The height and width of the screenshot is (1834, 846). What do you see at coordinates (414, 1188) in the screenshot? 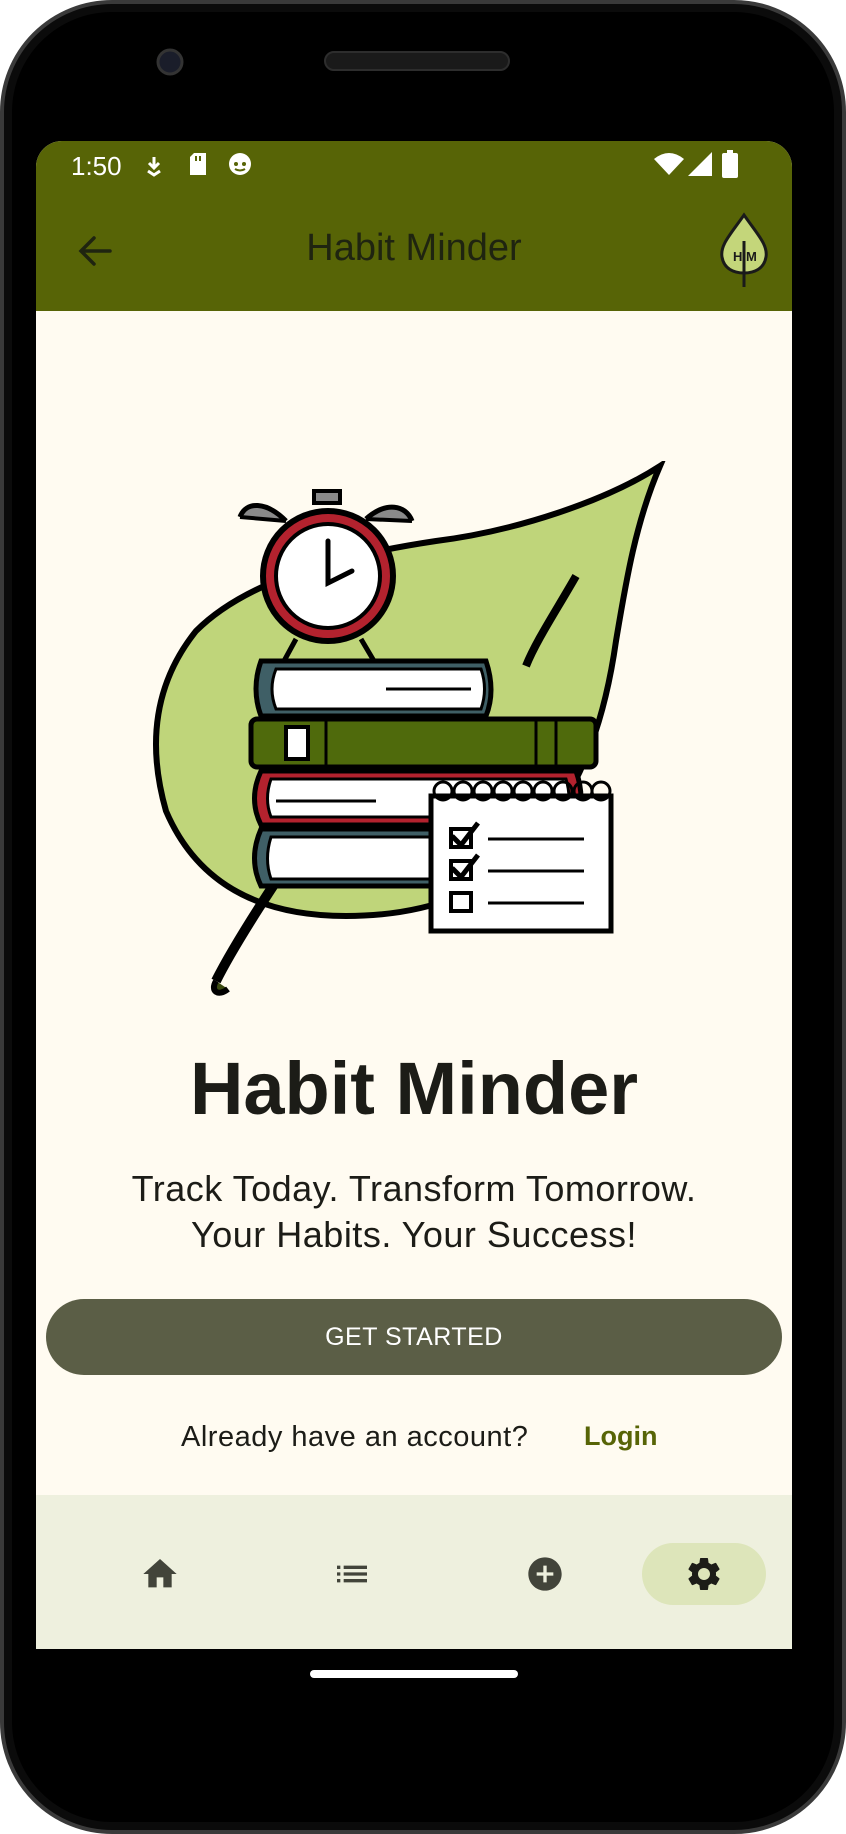
I see `tagline-line-1: Track Today. Transform Tomorrow.` at bounding box center [414, 1188].